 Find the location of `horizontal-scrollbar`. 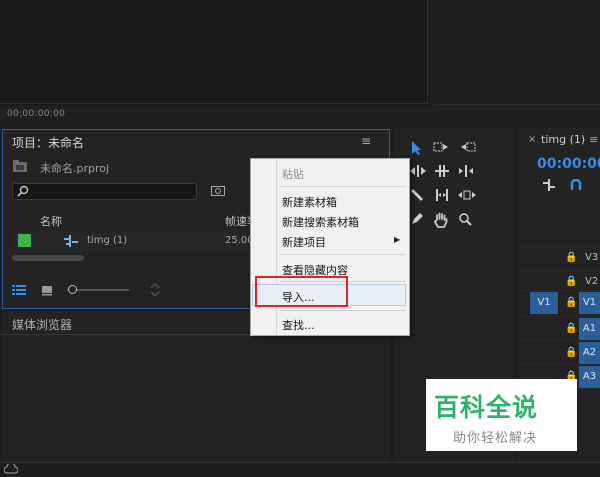

horizontal-scrollbar is located at coordinates (48, 258).